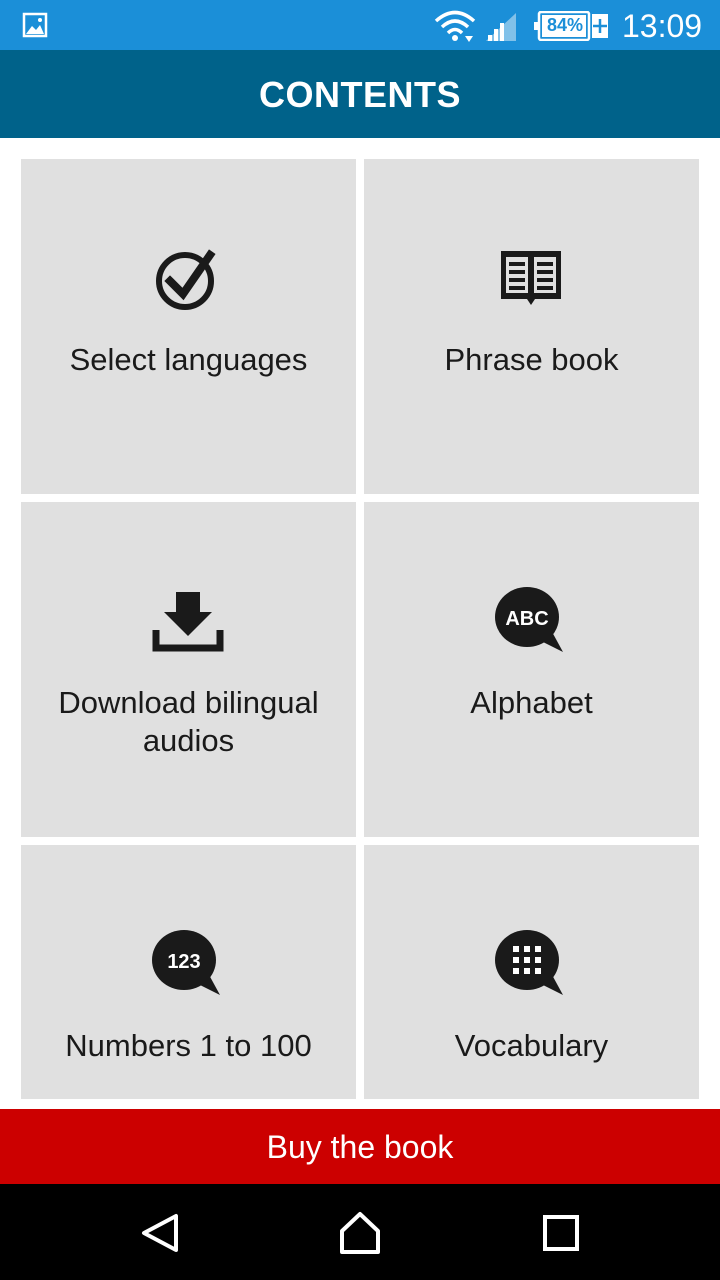  I want to click on check-circle-icon, so click(186, 279).